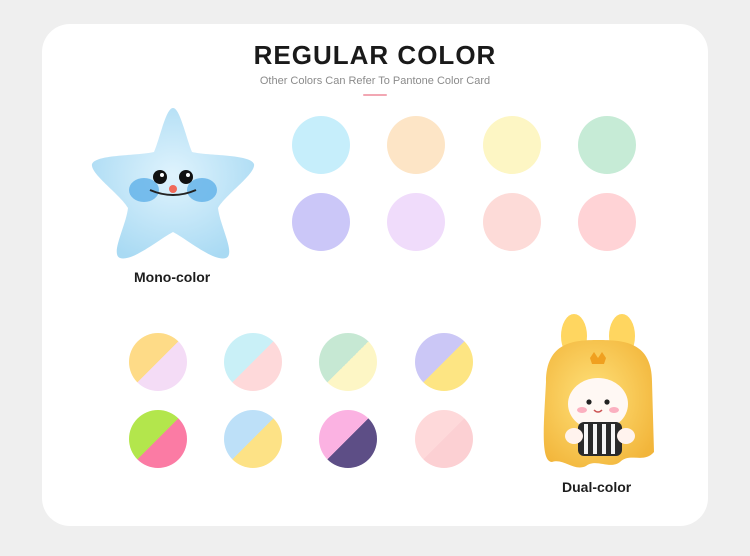 The image size is (750, 556). Describe the element at coordinates (173, 183) in the screenshot. I see `star-plush-image` at that location.